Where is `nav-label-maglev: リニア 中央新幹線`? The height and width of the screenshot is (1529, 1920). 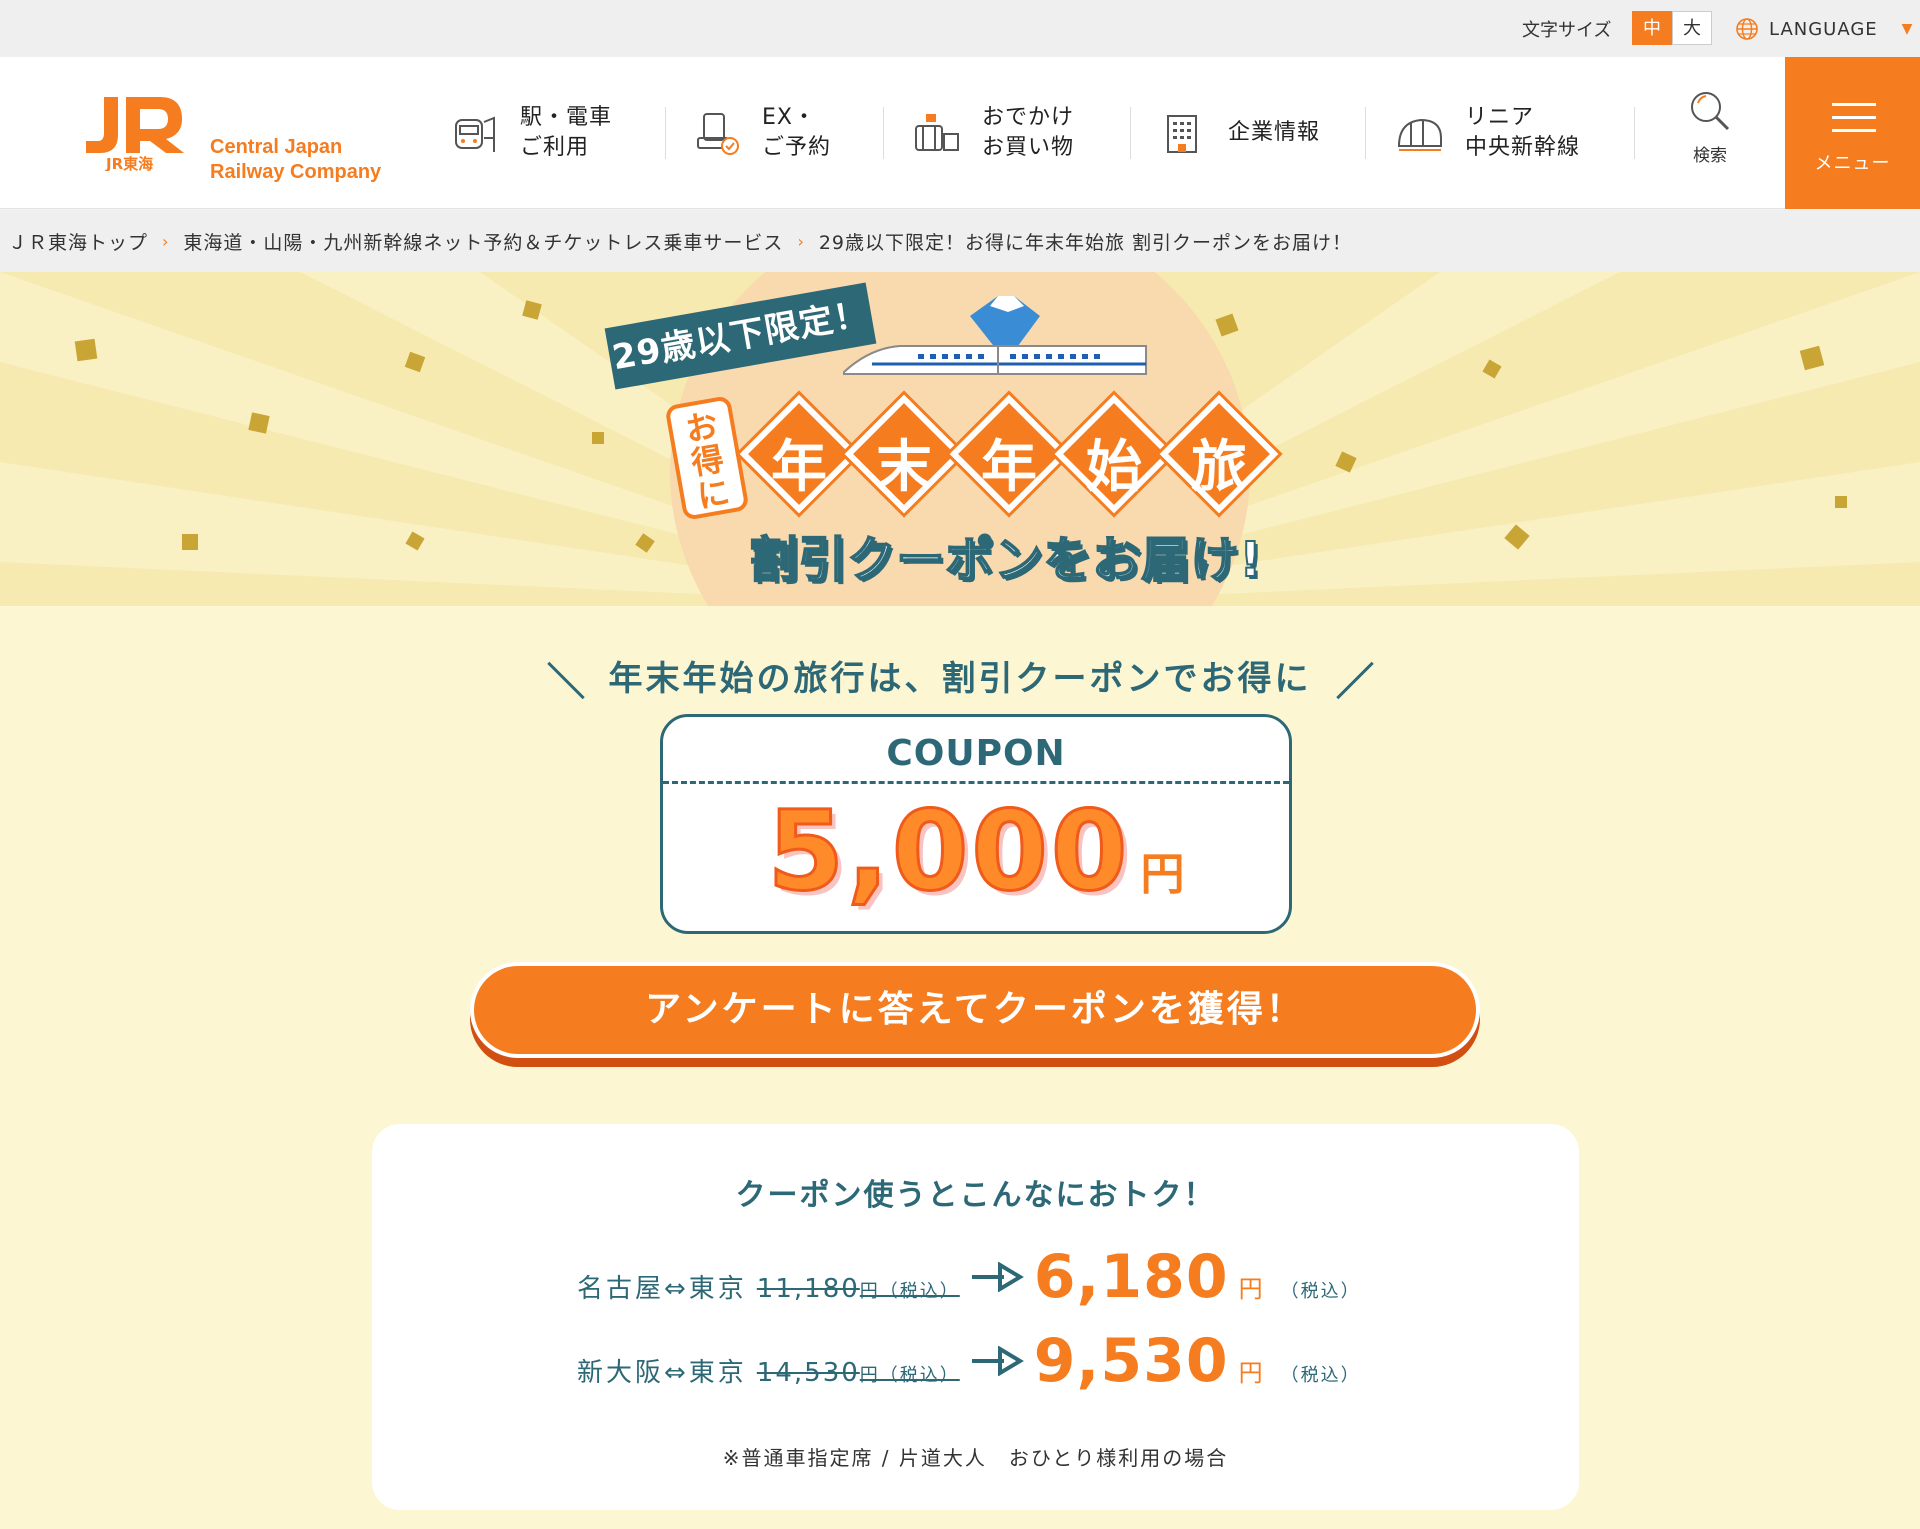
nav-label-maglev: リニア 中央新幹線 is located at coordinates (1523, 132).